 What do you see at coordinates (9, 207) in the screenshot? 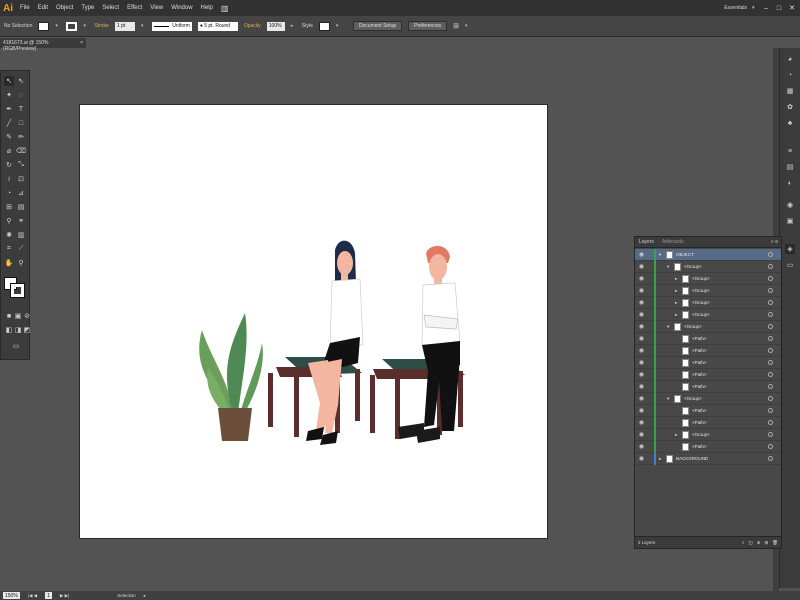
I see `mesh-icon: ⊞` at bounding box center [9, 207].